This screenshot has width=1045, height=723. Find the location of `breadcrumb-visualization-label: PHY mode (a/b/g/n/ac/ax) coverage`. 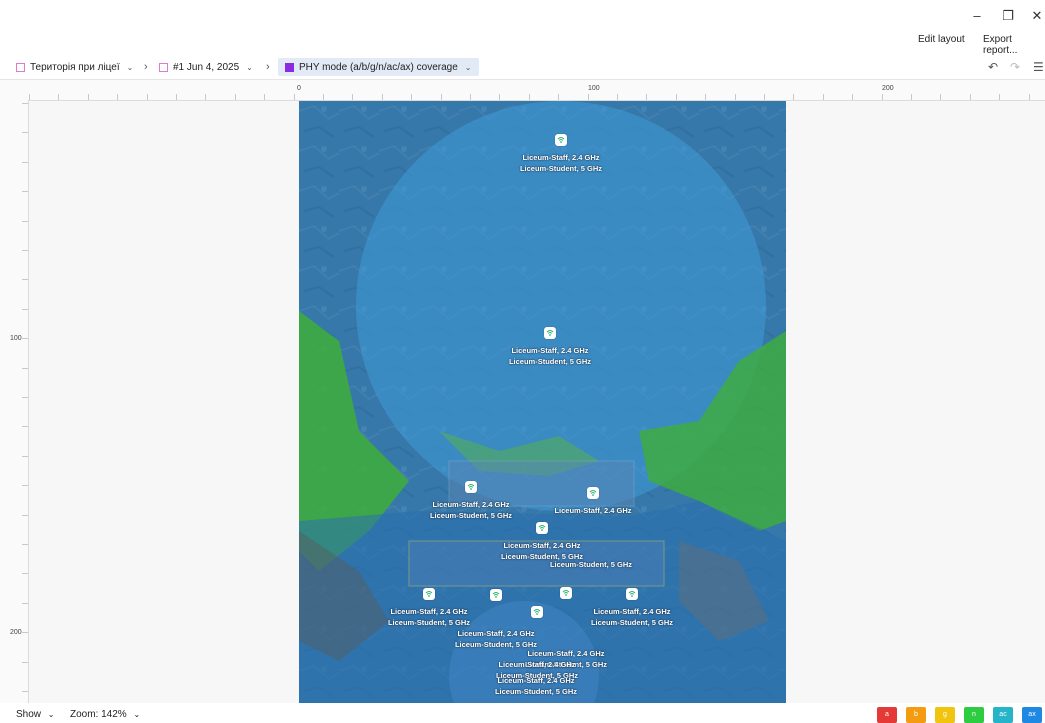

breadcrumb-visualization-label: PHY mode (a/b/g/n/ac/ax) coverage is located at coordinates (378, 67).